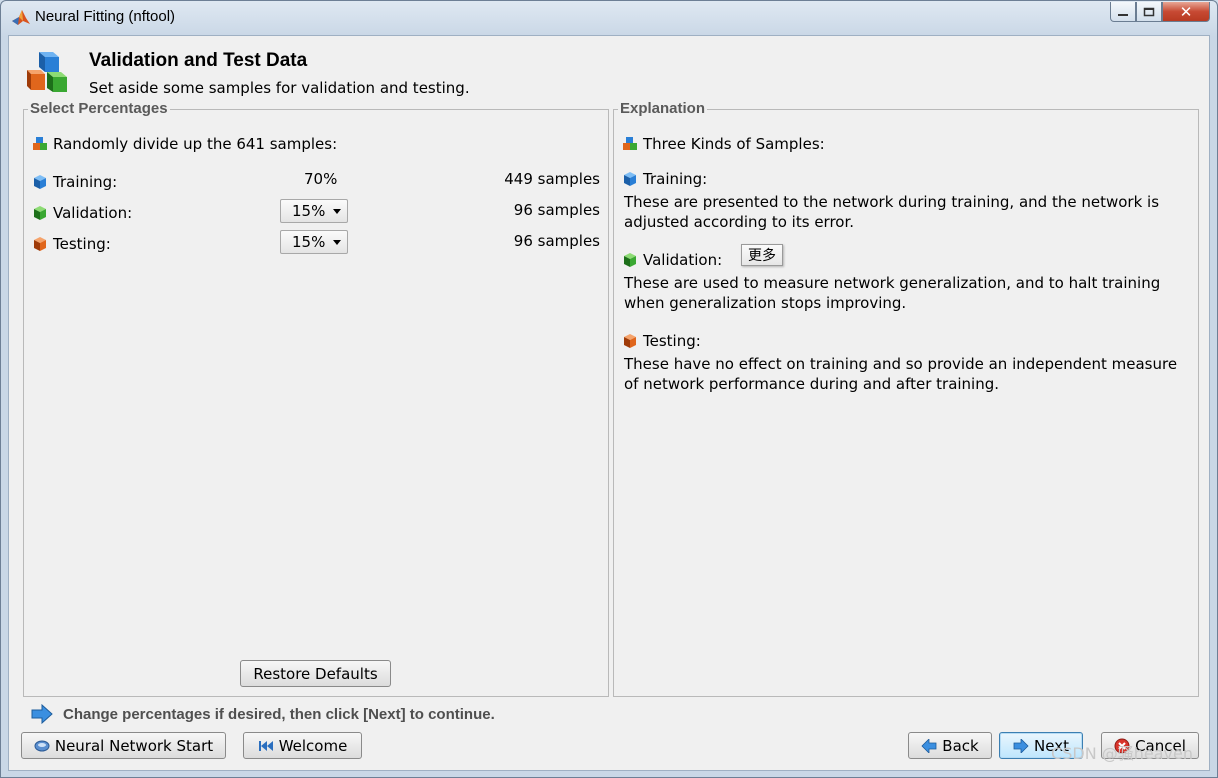 This screenshot has width=1218, height=778. I want to click on matlab-logo-icon, so click(21, 17).